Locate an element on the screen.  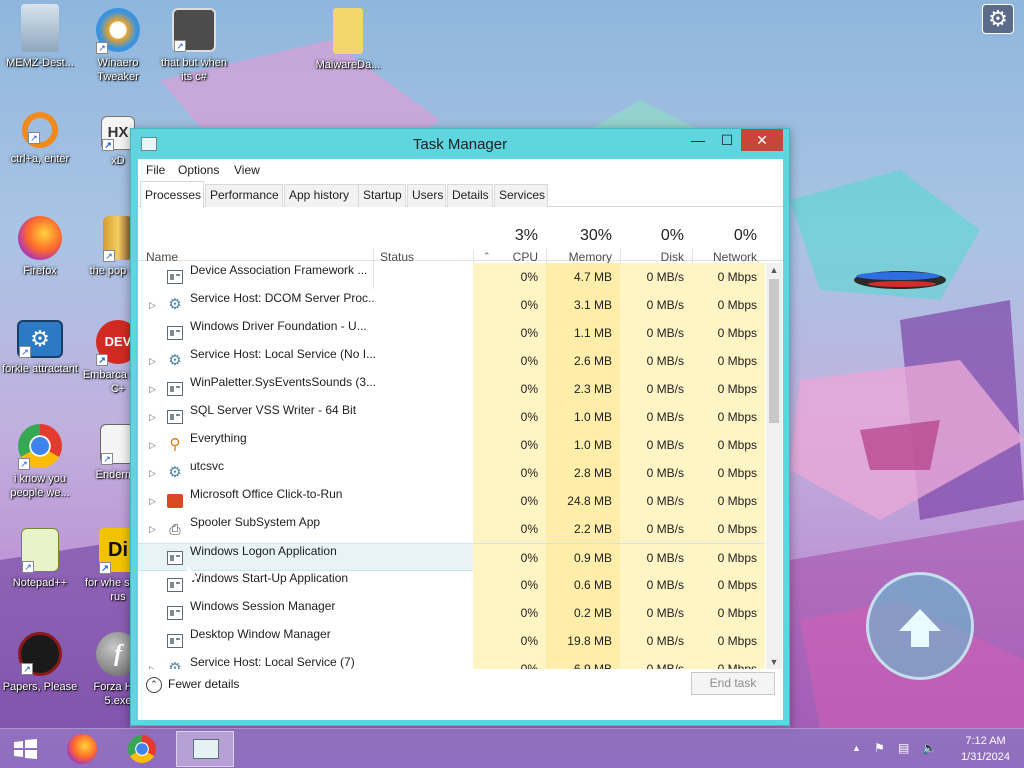
task-manager-icon is located at coordinates (206, 749).